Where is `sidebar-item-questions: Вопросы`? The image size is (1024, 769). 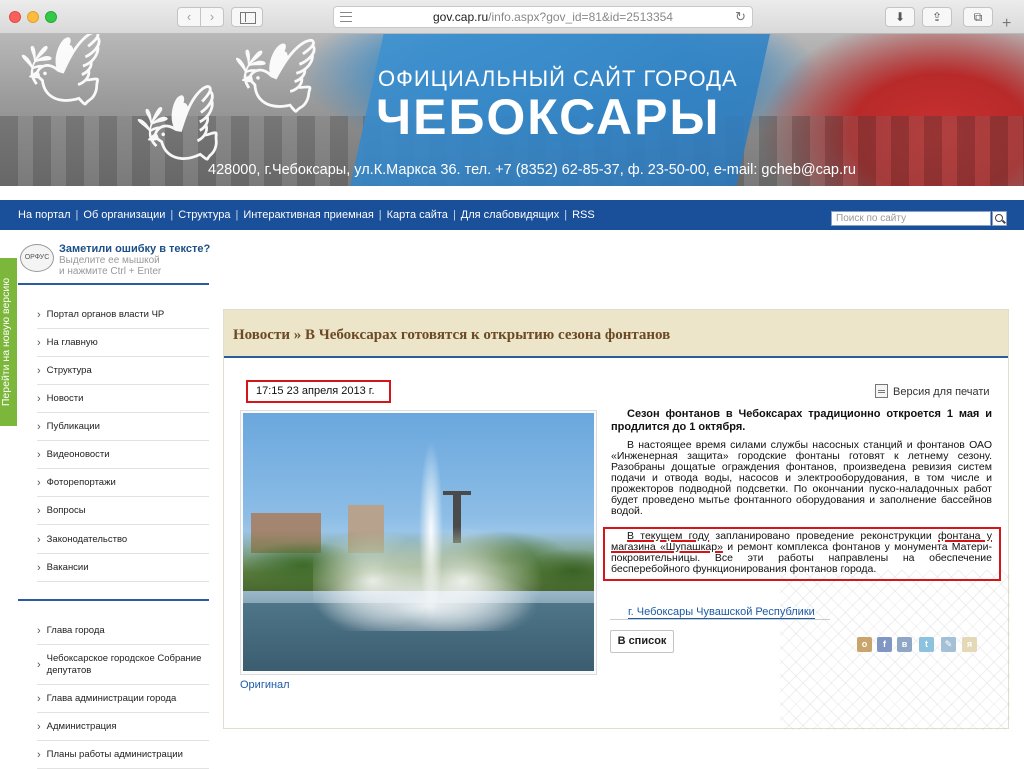
sidebar-item-questions: Вопросы is located at coordinates (123, 511).